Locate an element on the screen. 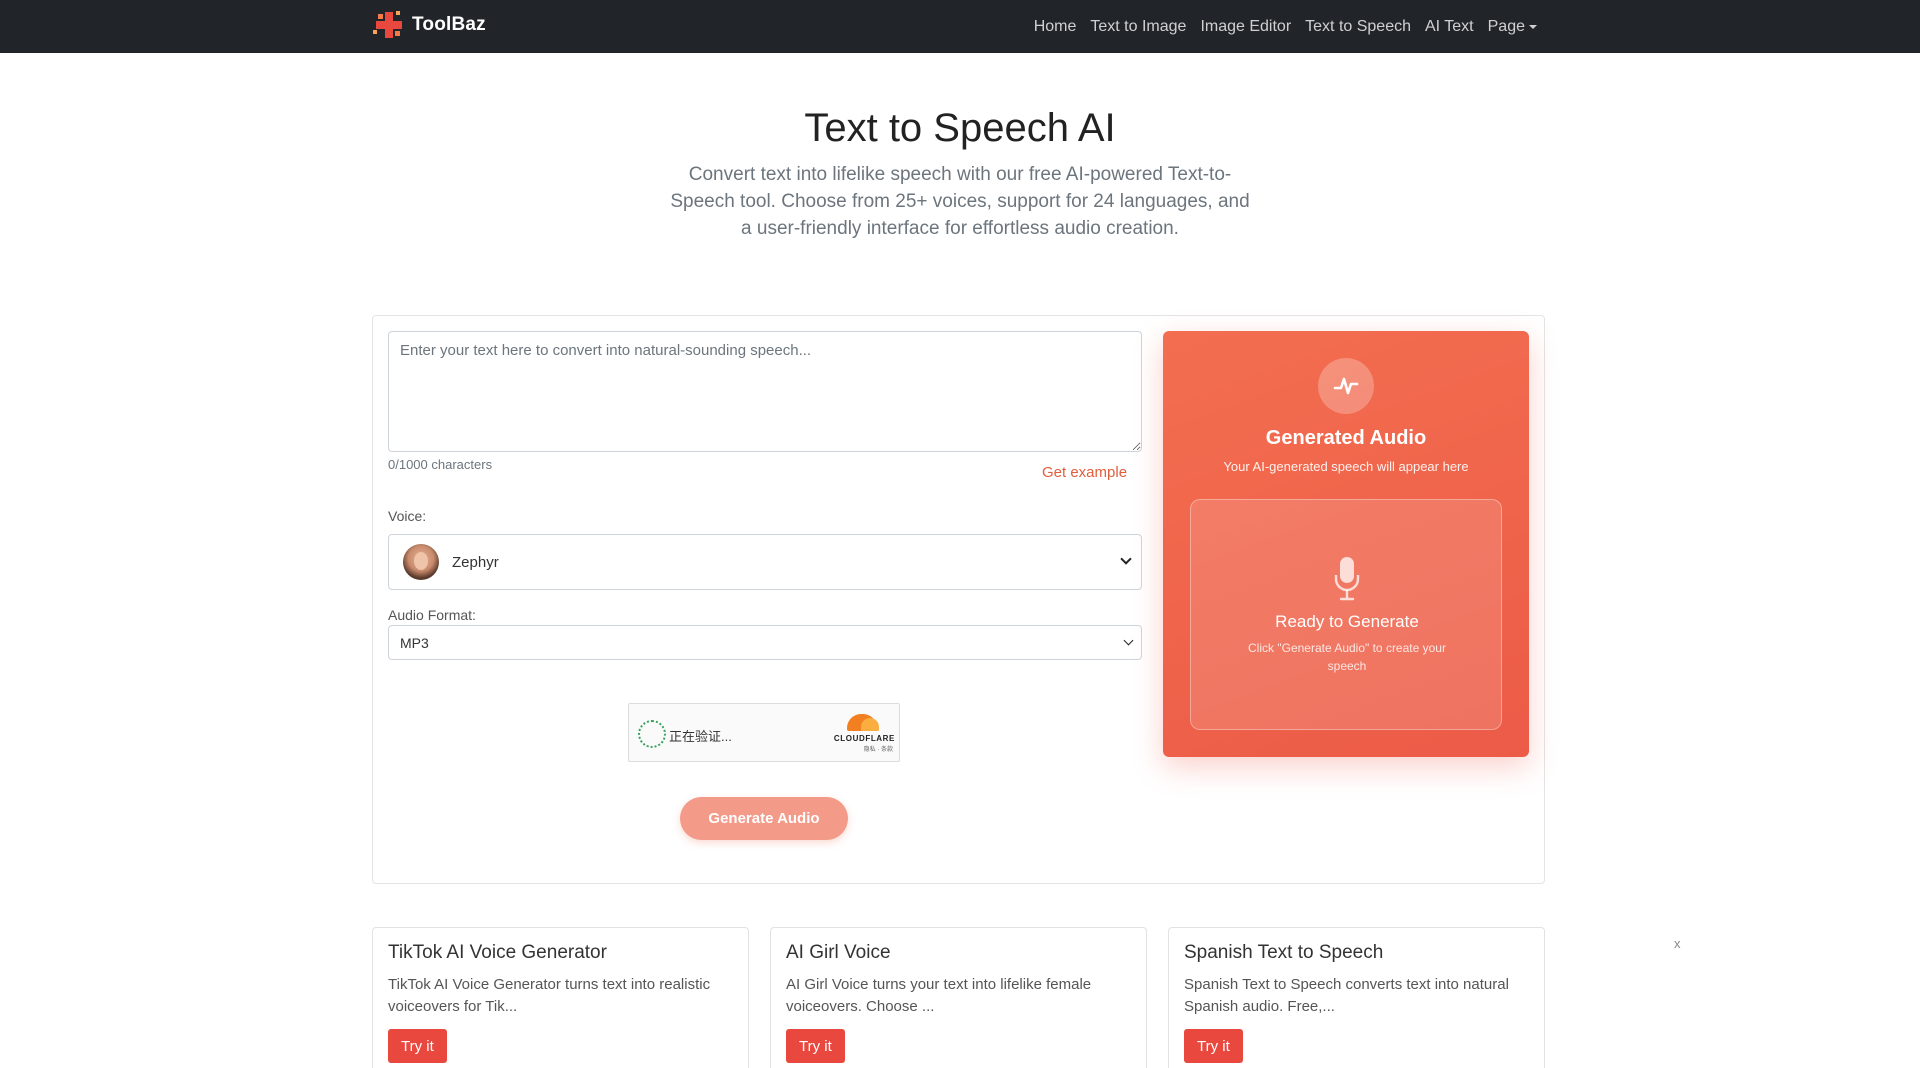  nav-dropdown-page: Page is located at coordinates (1512, 27).